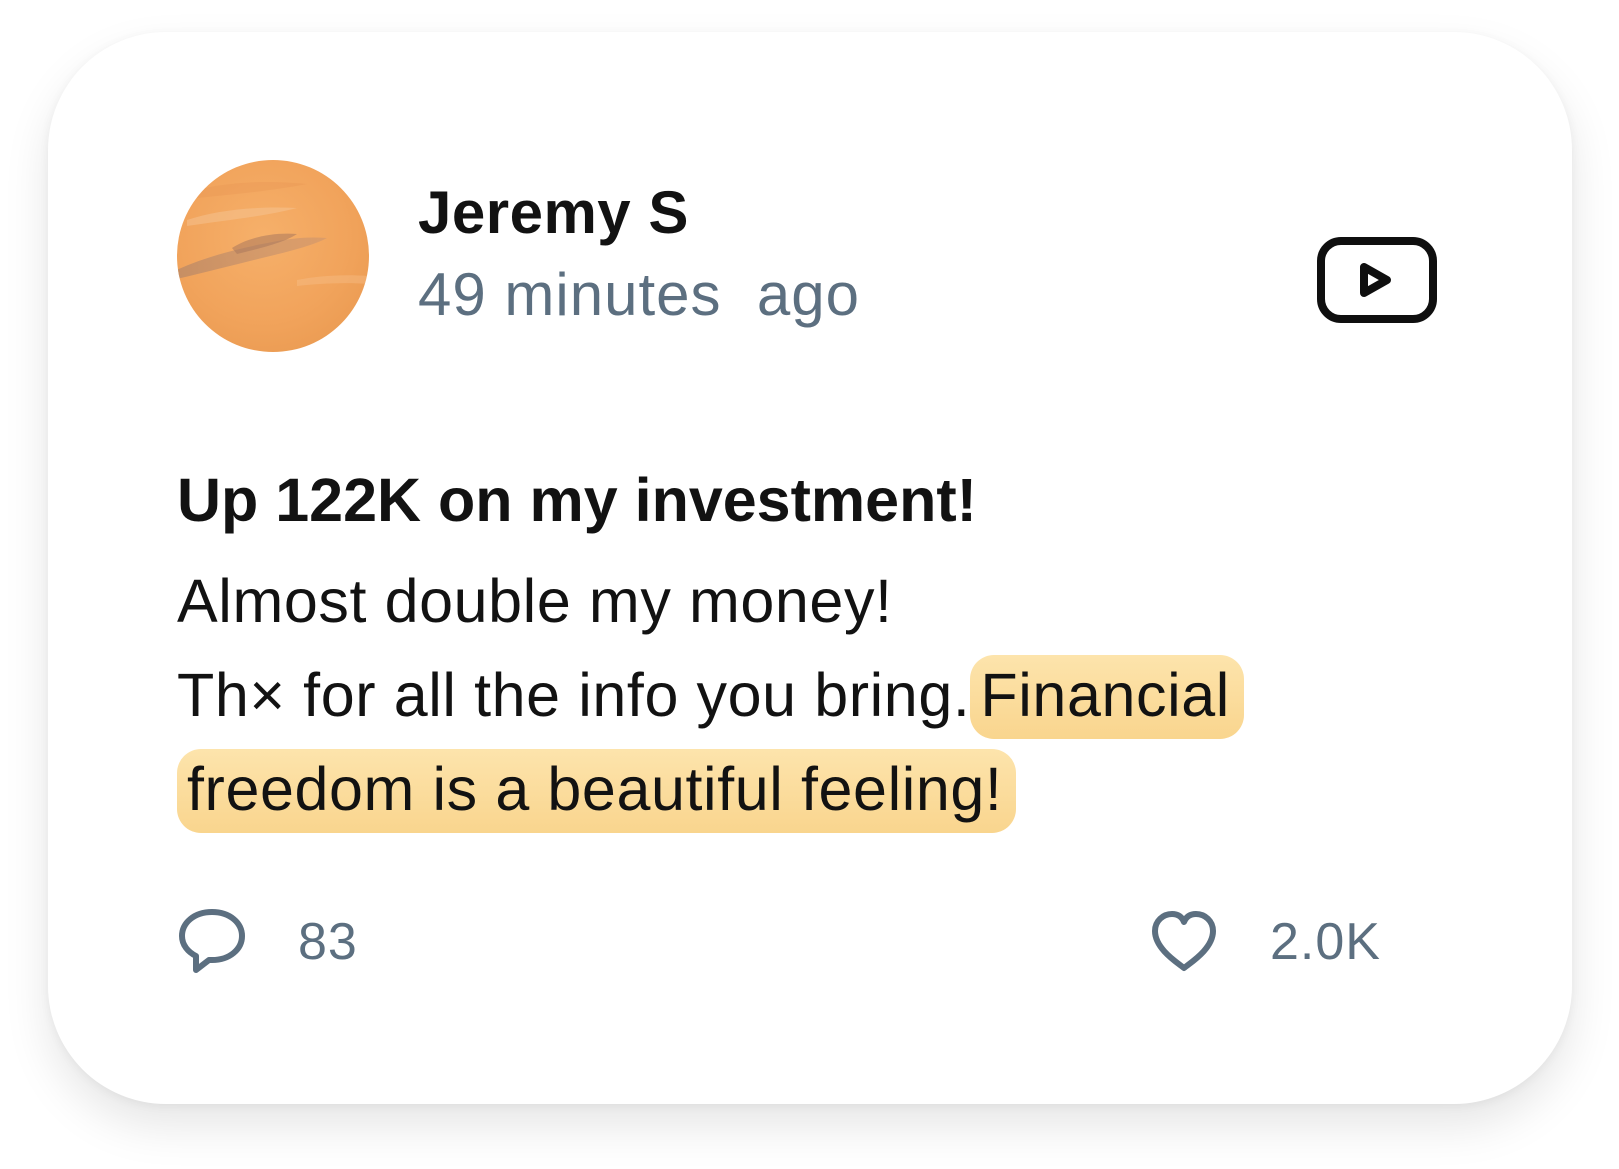 The height and width of the screenshot is (1169, 1619). I want to click on comments-button: 83, so click(267, 942).